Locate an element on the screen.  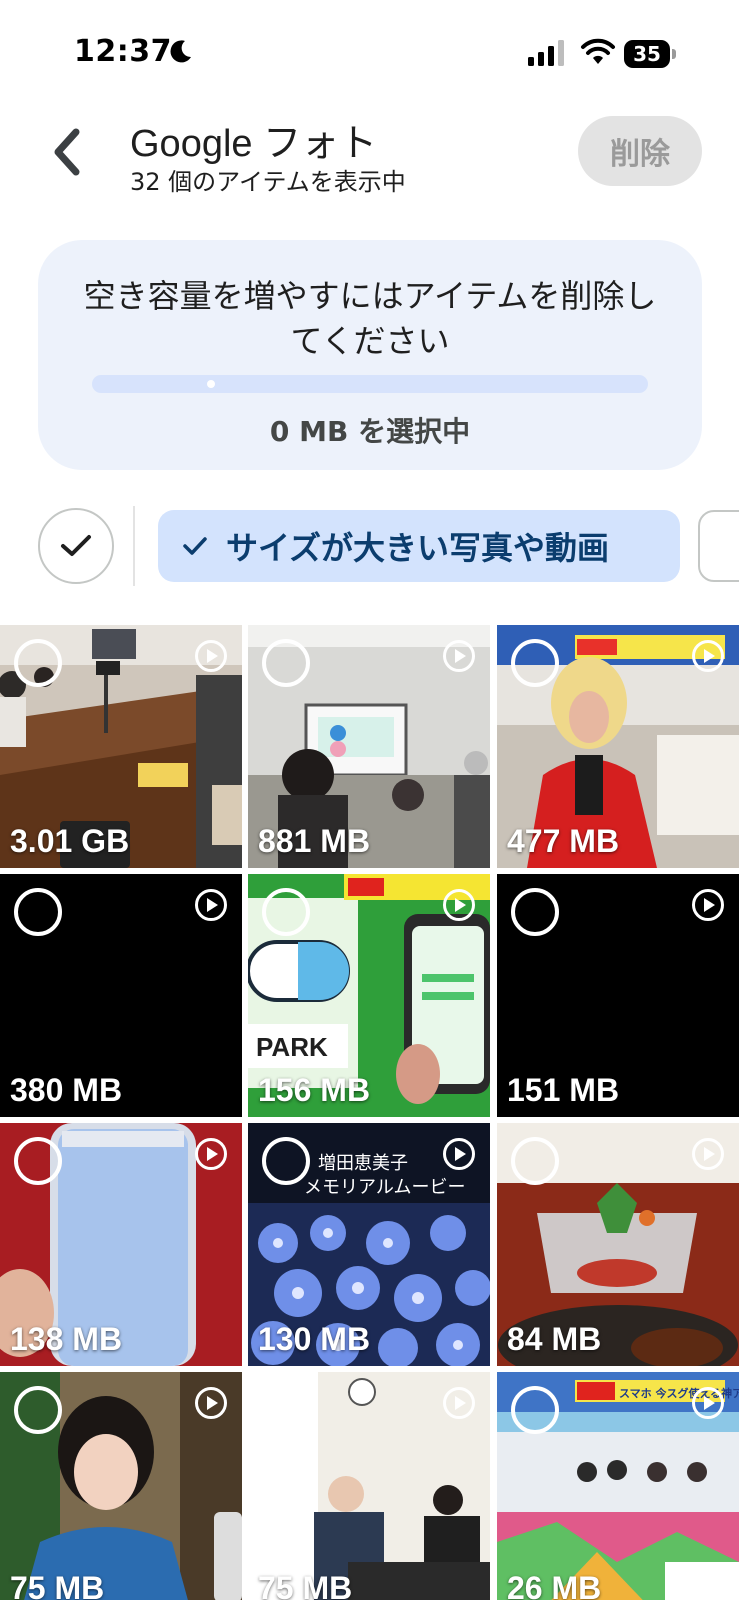
media-tile: 477 MB is located at coordinates (618, 746).